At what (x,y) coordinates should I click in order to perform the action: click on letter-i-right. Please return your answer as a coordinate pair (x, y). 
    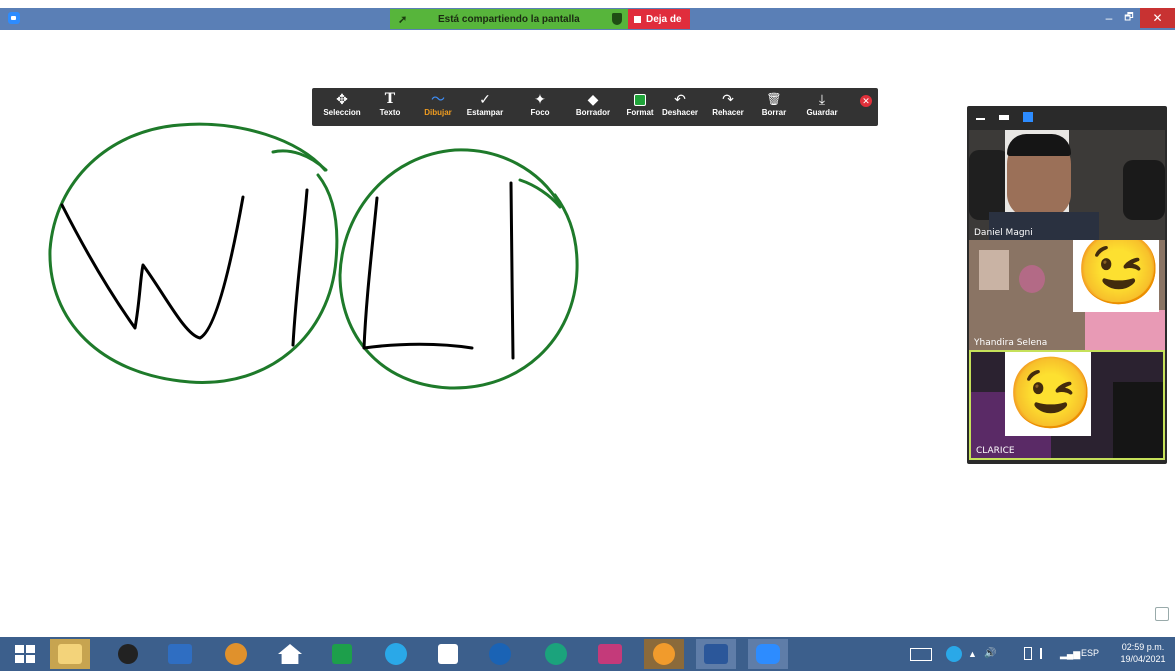
    Looking at the image, I should click on (512, 270).